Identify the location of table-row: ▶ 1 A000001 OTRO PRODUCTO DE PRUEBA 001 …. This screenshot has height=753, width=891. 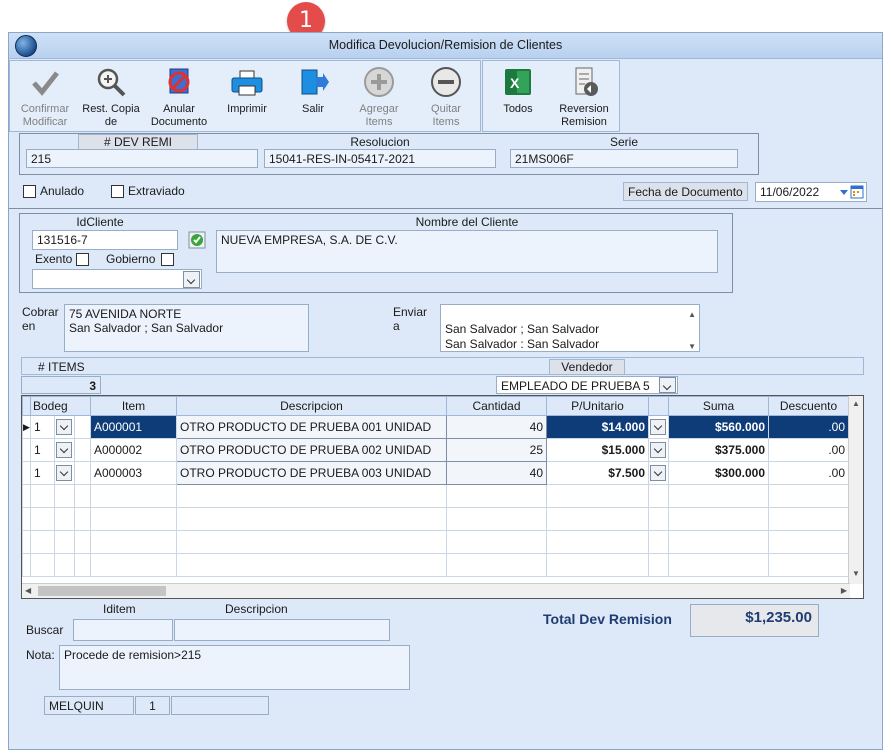
(435, 427).